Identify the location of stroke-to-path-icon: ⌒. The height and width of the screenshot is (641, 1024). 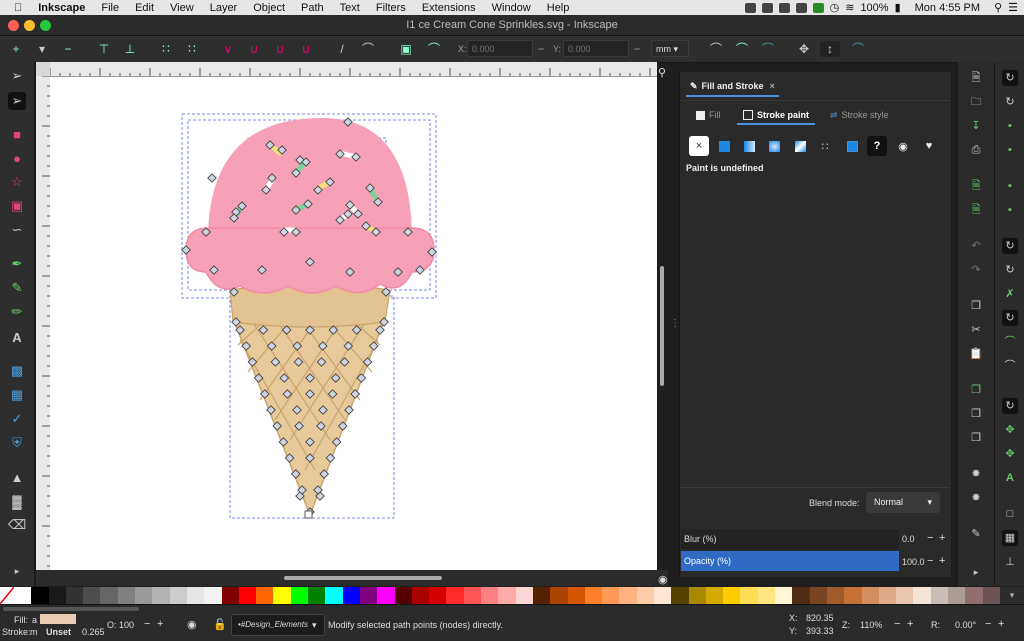
(434, 49).